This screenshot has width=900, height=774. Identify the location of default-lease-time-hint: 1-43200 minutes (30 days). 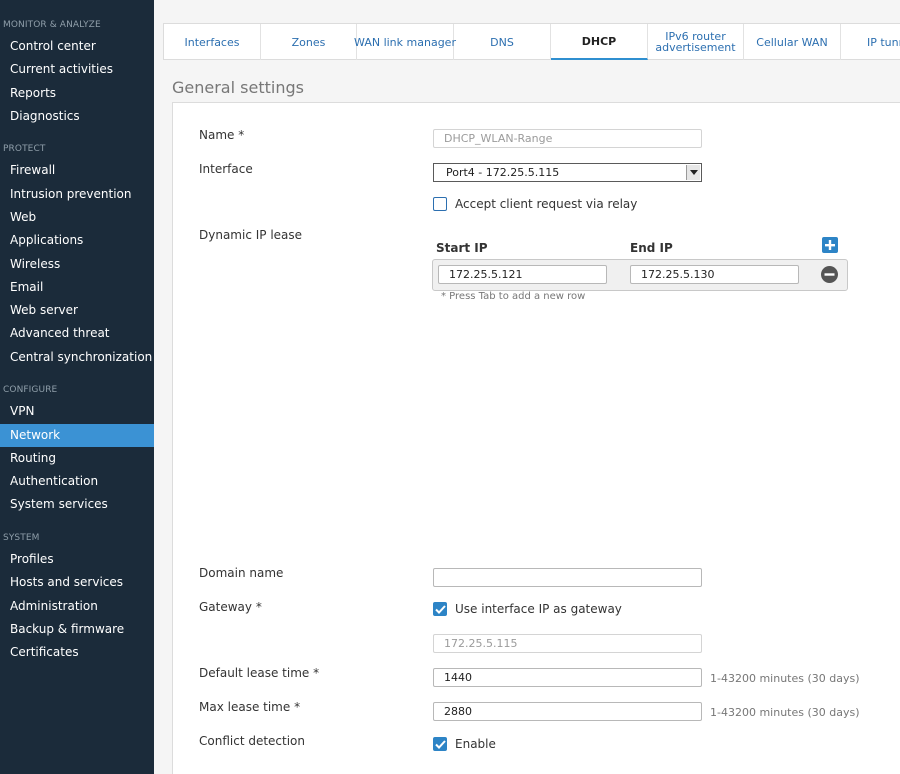
(785, 678).